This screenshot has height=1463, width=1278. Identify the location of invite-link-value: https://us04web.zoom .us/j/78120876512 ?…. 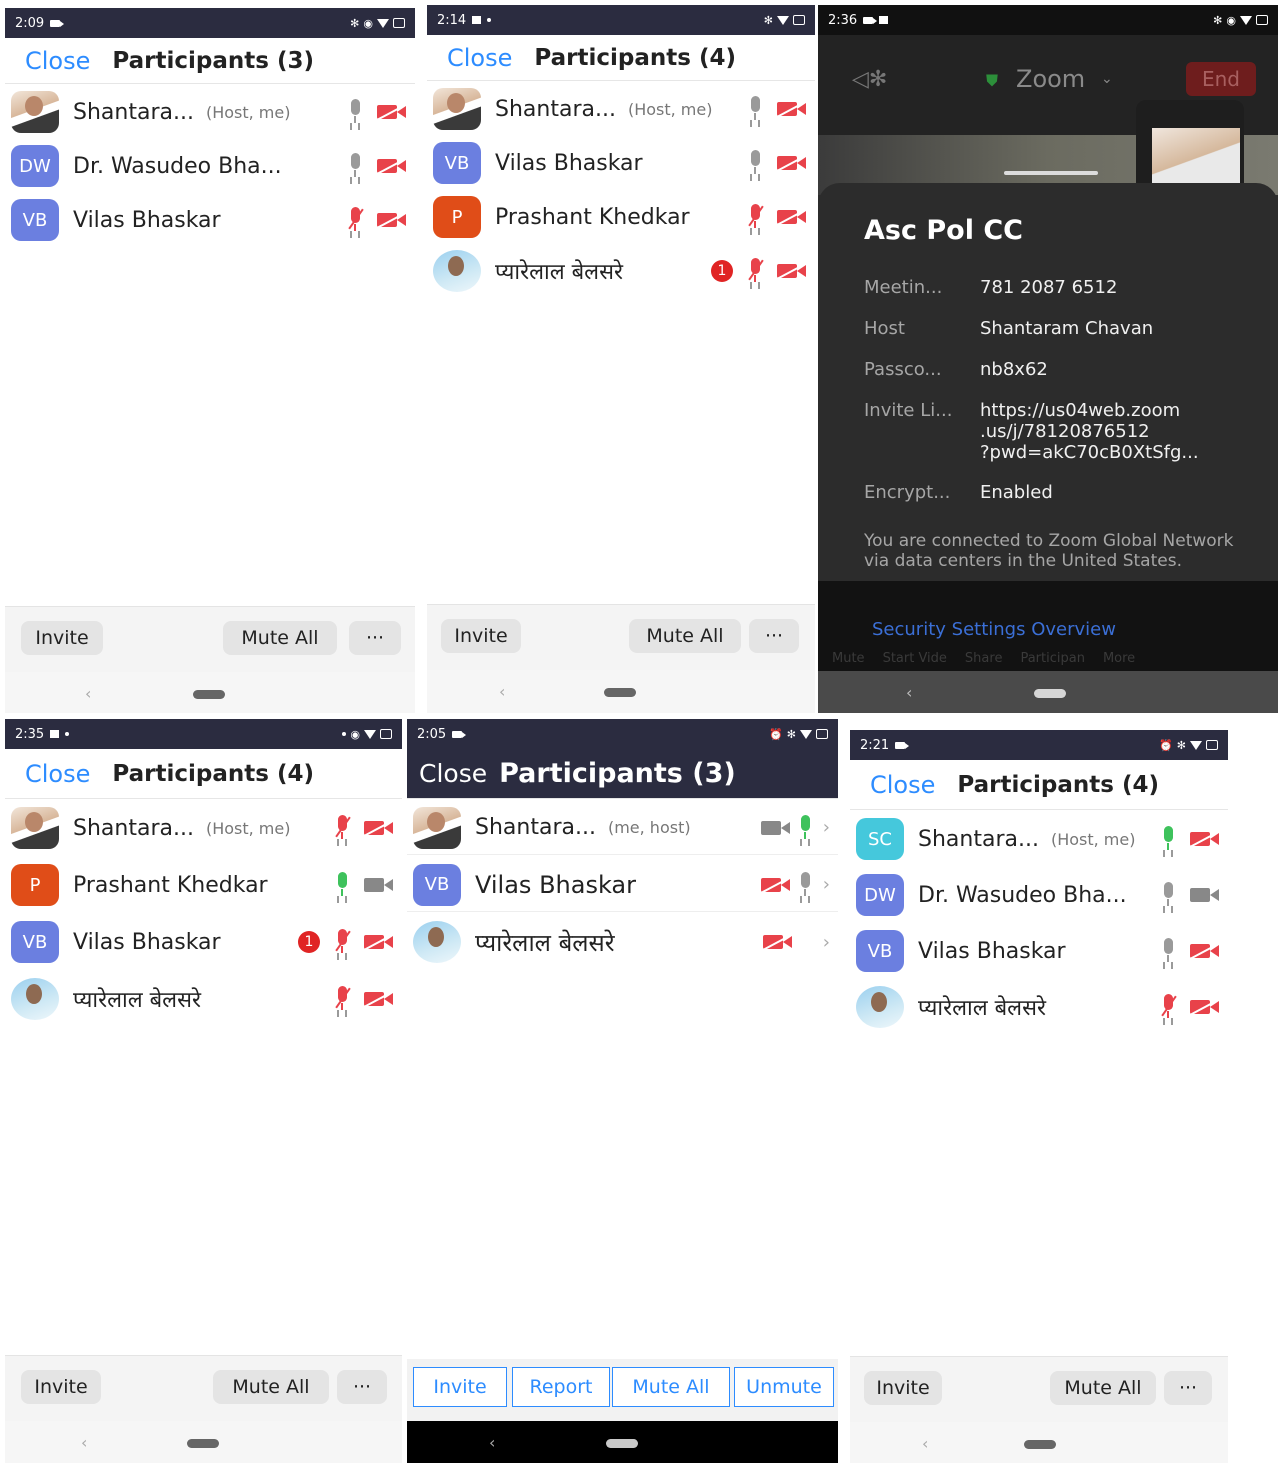
(1089, 431).